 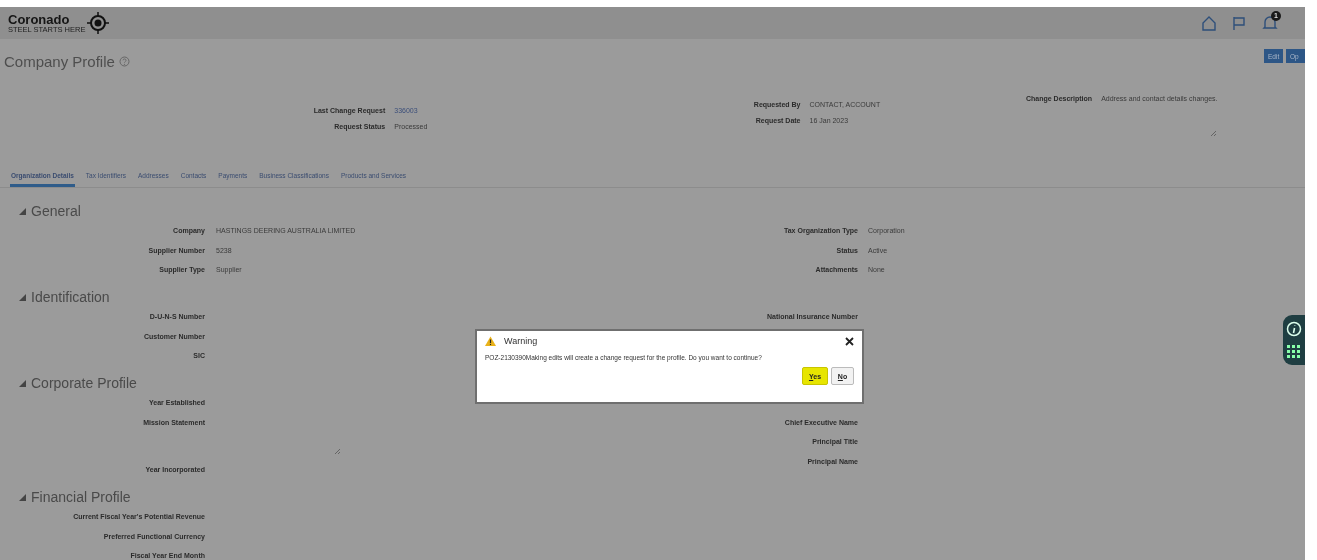 I want to click on section-heading: Corporate Profile, so click(x=84, y=383).